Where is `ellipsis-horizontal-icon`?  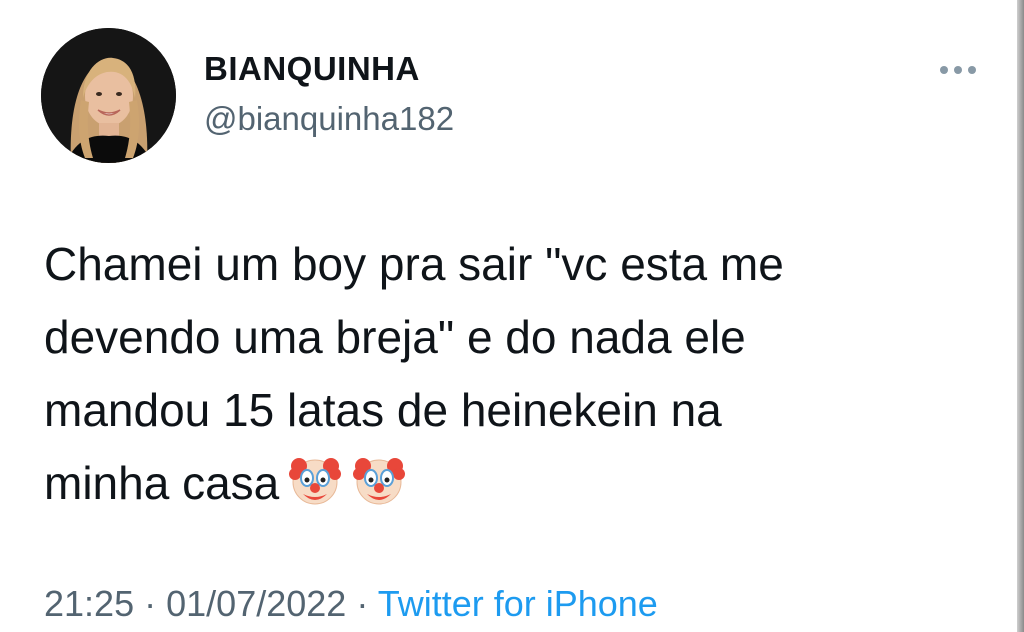
ellipsis-horizontal-icon is located at coordinates (958, 70).